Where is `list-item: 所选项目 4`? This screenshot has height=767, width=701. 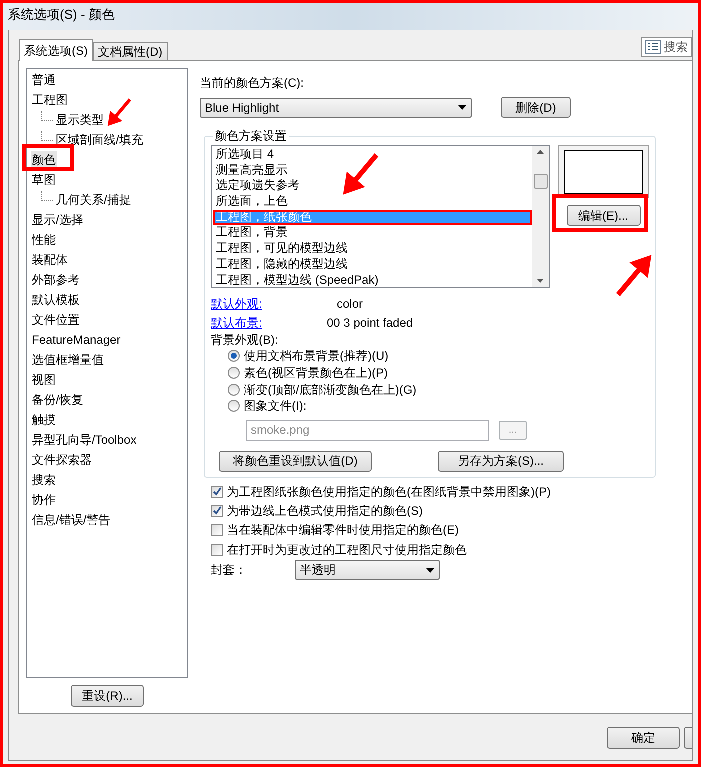 list-item: 所选项目 4 is located at coordinates (372, 155).